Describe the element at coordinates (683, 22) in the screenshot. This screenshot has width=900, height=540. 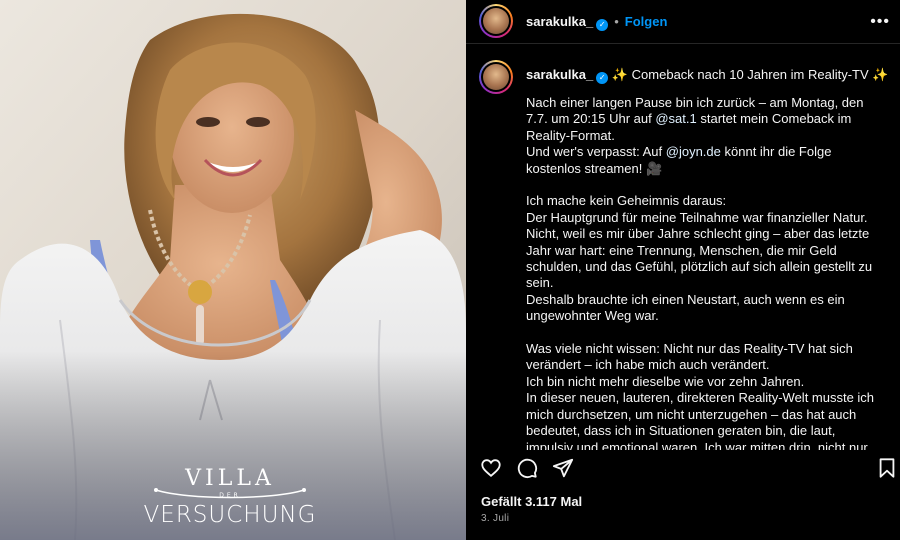
I see `post-header: sarakulka_ ✓ • Folgen •••` at that location.